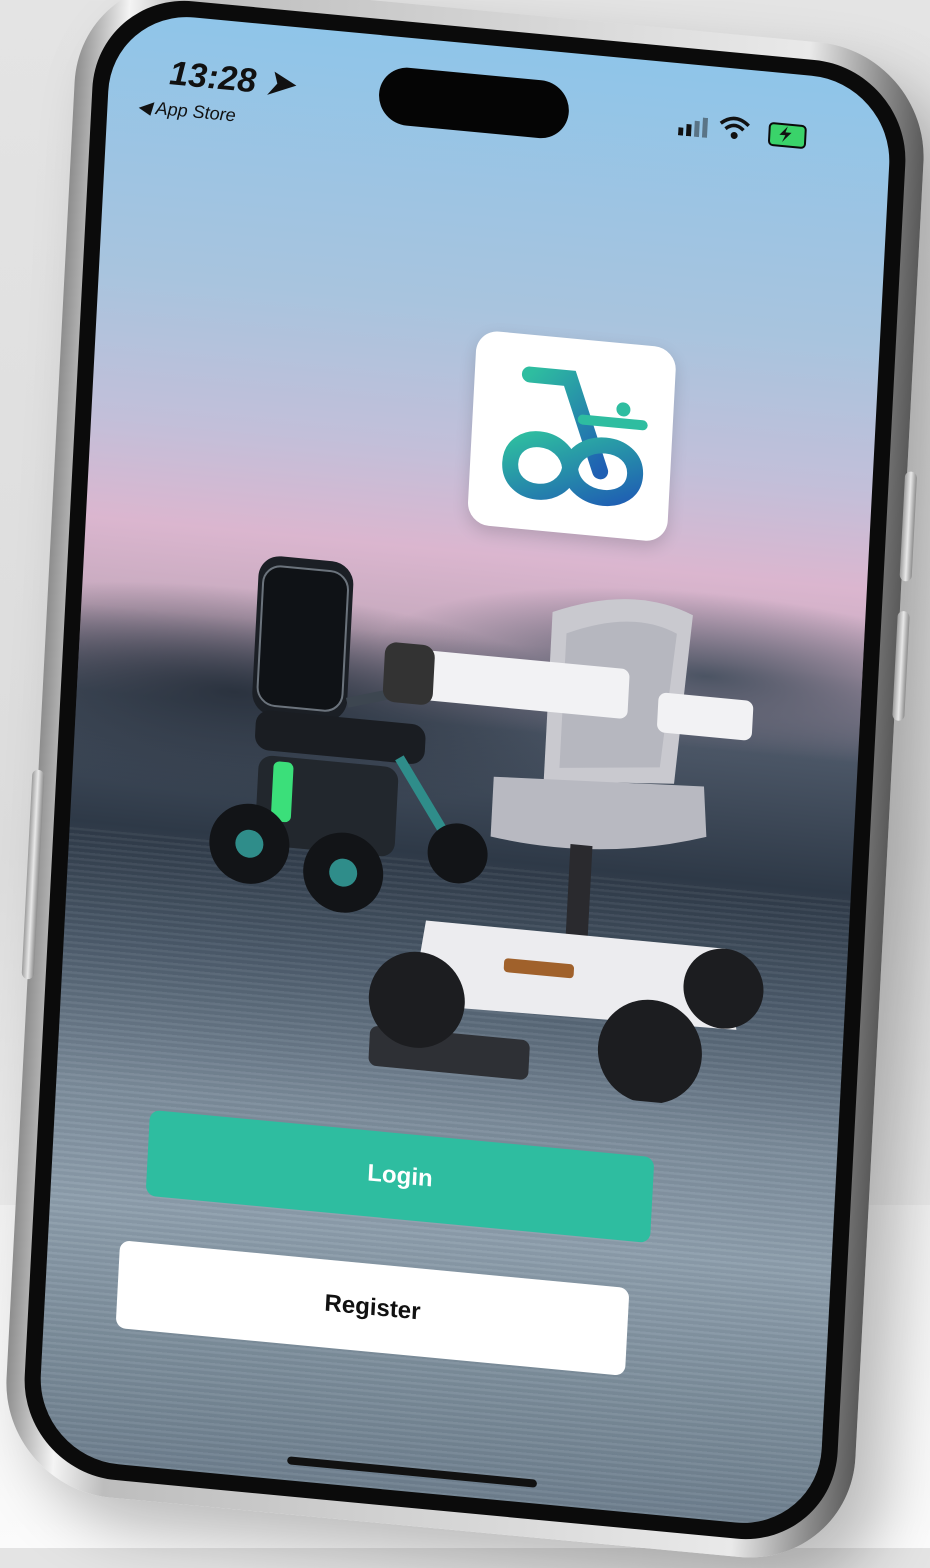  I want to click on back-to-app-link: ◀ App Store, so click(186, 111).